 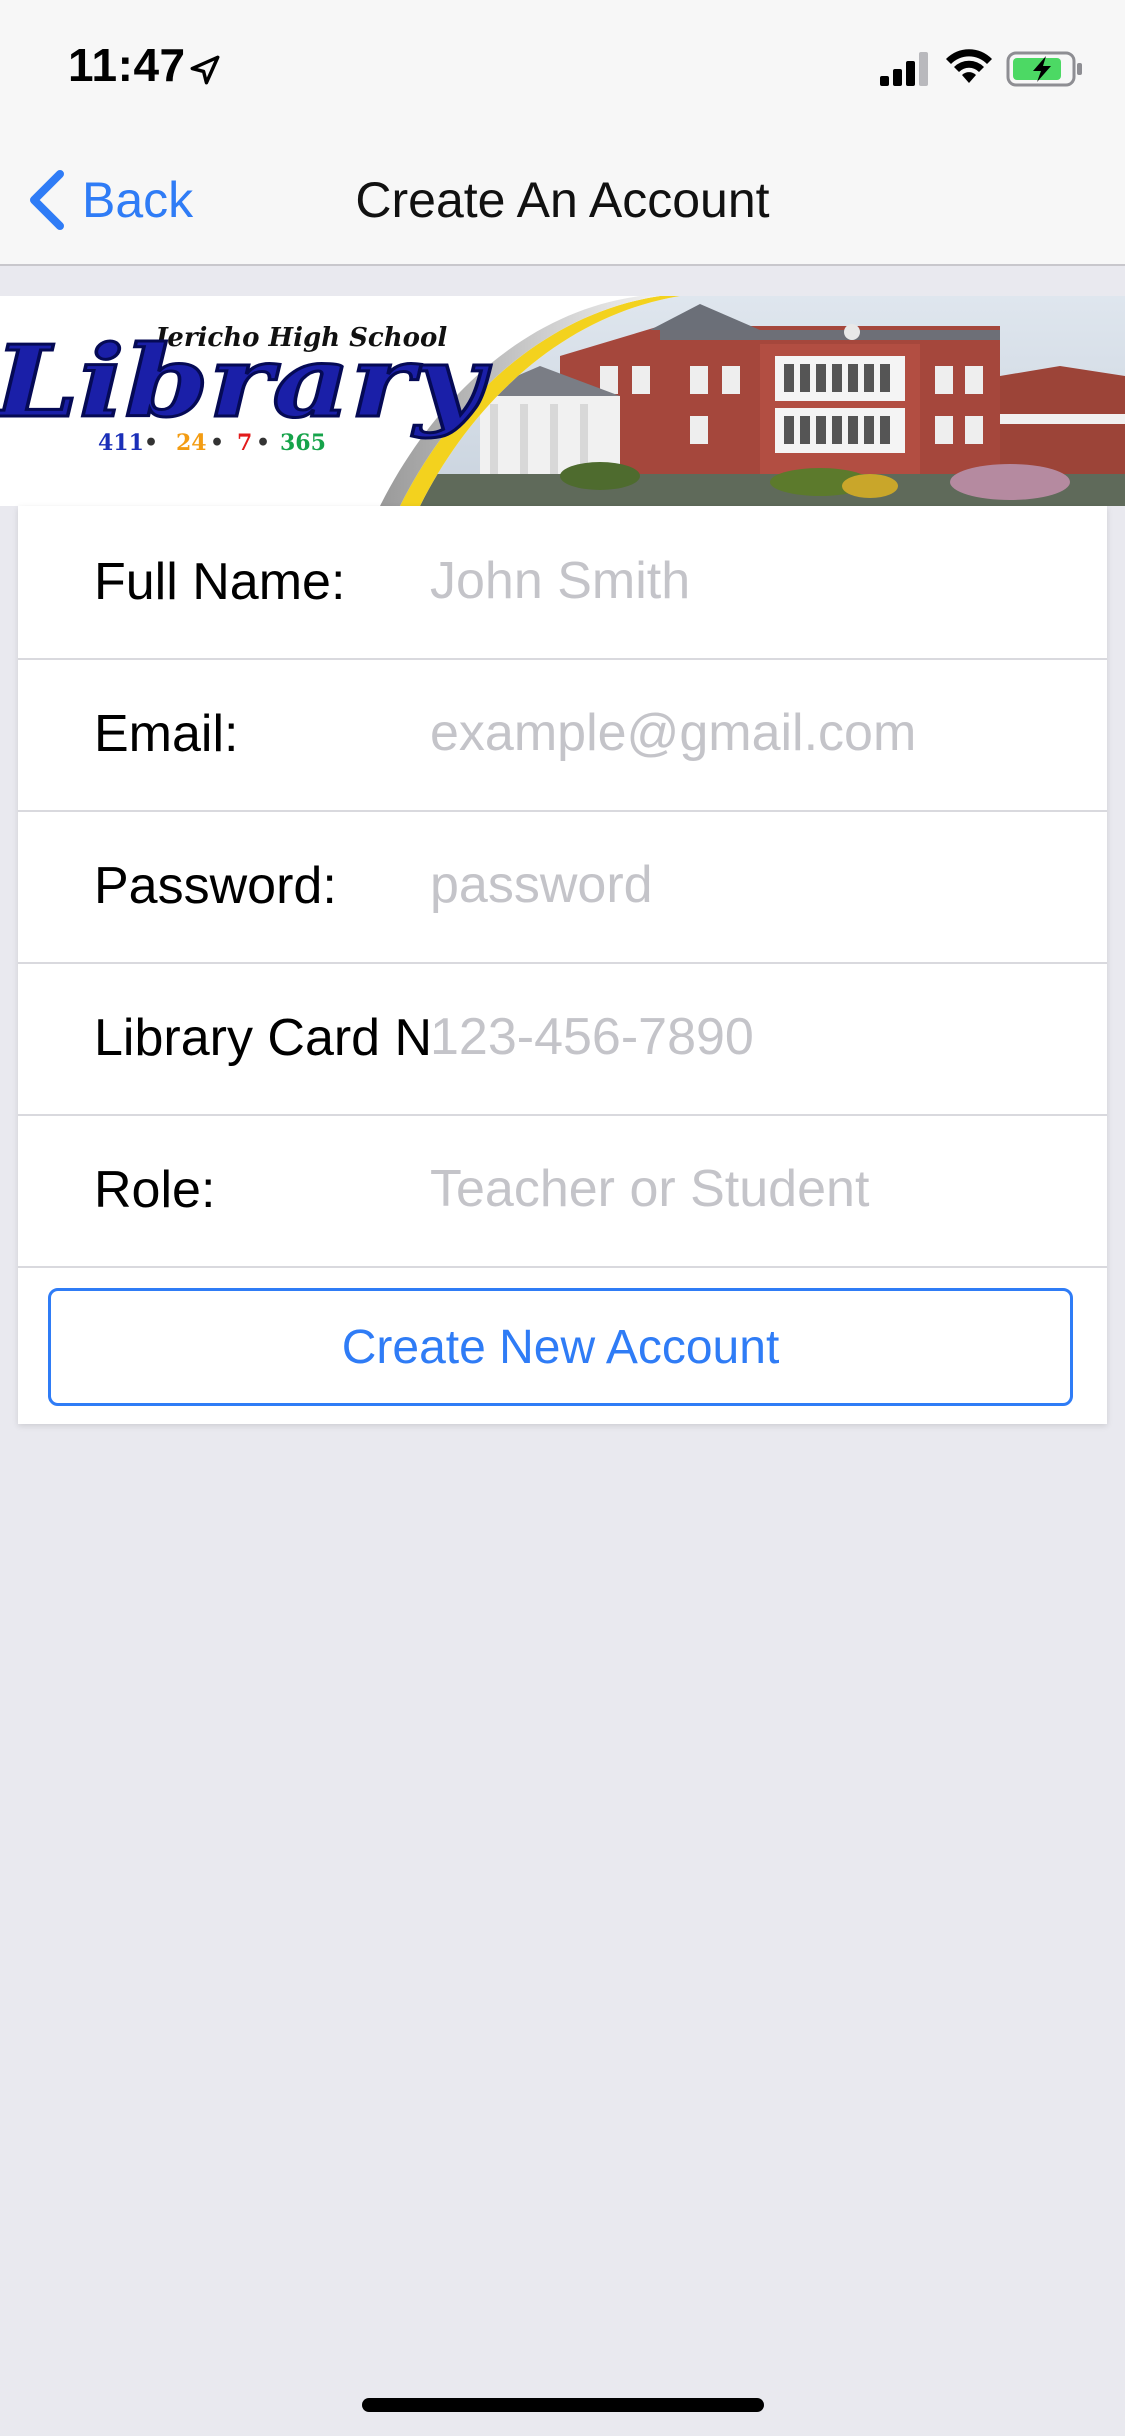 What do you see at coordinates (904, 69) in the screenshot?
I see `cellular-signal-icon` at bounding box center [904, 69].